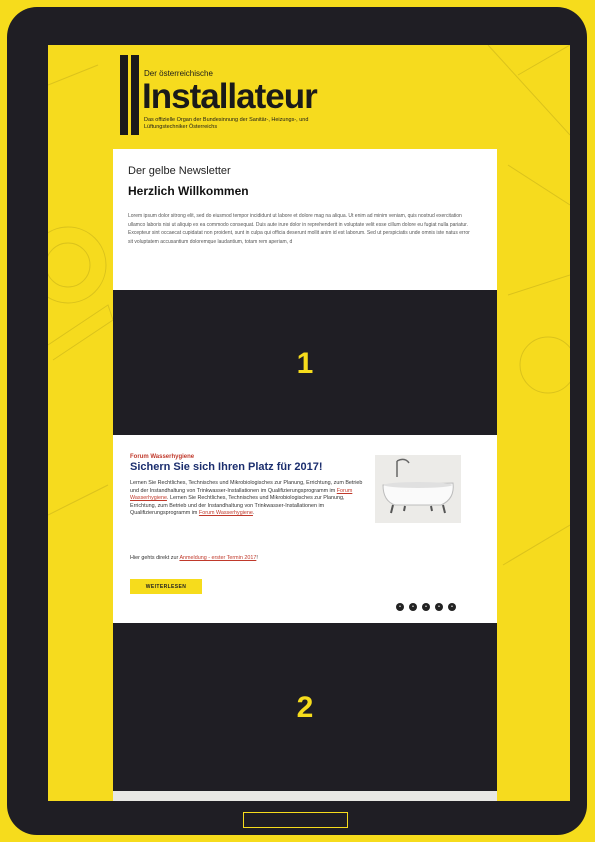 This screenshot has height=842, width=595. I want to click on registration-link: Anmeldung - erster Termin 2017, so click(217, 558).